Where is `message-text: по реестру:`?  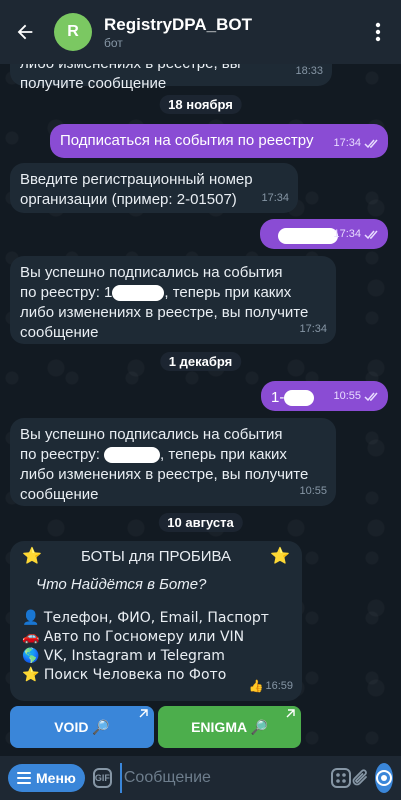
message-text: по реестру: is located at coordinates (60, 454).